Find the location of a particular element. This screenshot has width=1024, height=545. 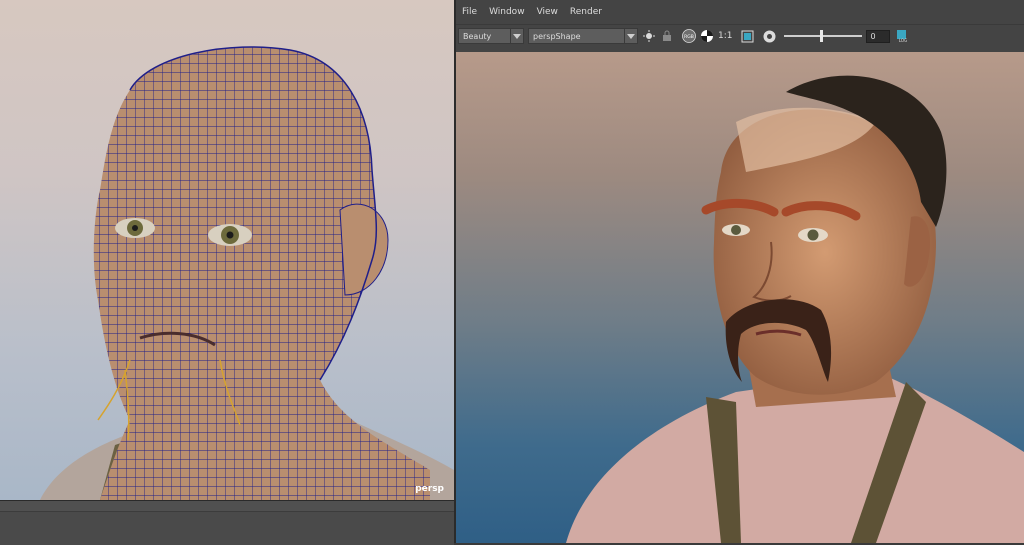

slider-track is located at coordinates (823, 36).